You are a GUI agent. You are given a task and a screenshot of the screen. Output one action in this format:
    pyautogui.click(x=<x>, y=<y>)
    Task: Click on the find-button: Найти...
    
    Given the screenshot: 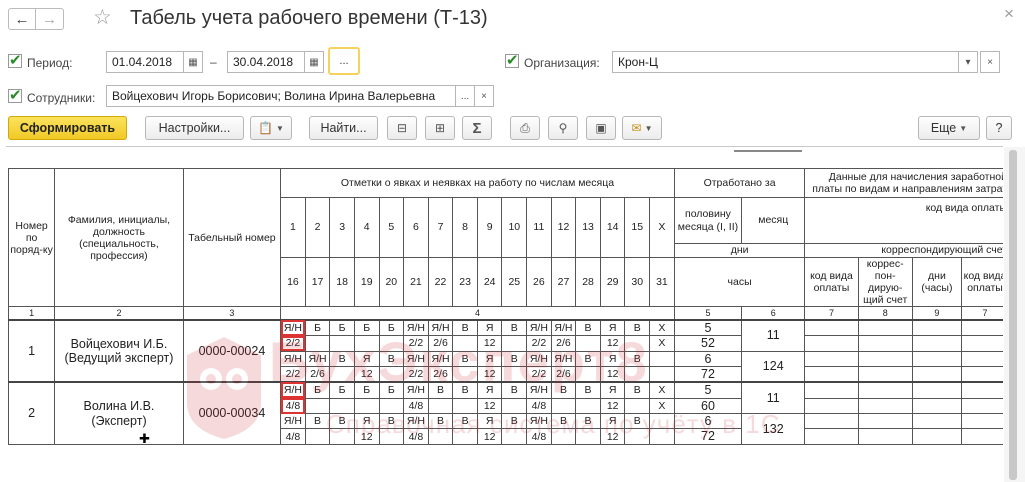 What is the action you would take?
    pyautogui.click(x=343, y=128)
    